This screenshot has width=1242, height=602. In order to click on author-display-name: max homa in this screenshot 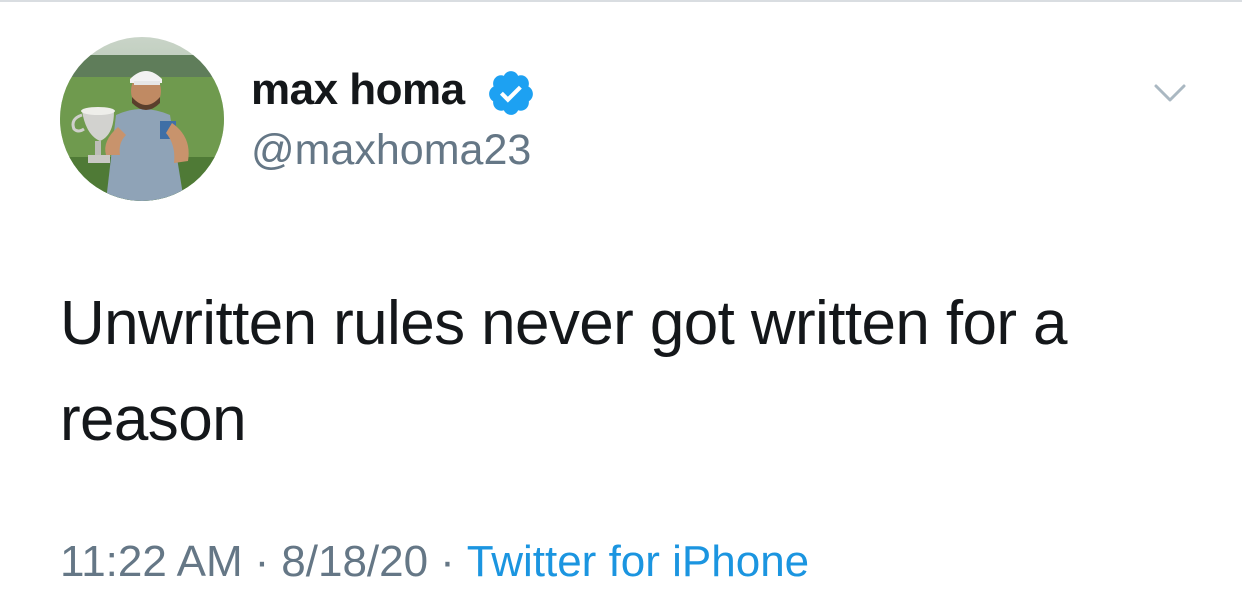, I will do `click(358, 90)`.